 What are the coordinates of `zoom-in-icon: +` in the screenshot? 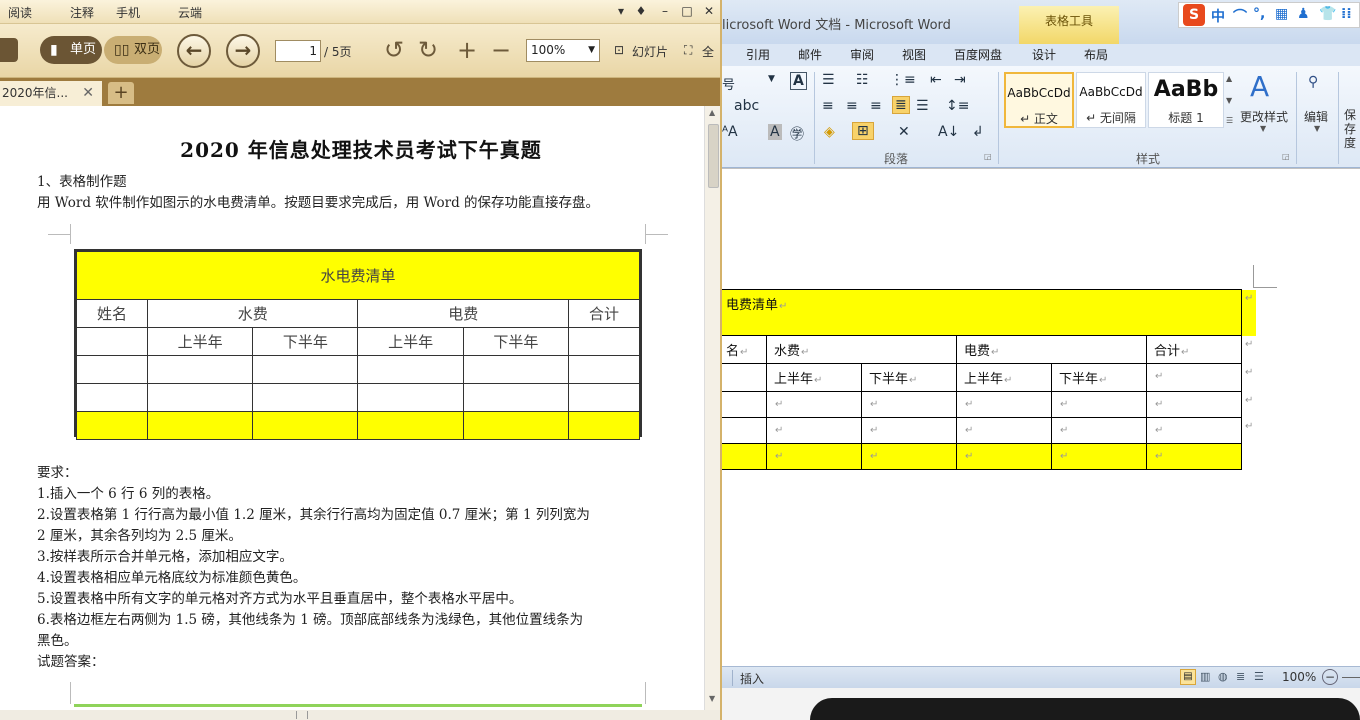 It's located at (467, 50).